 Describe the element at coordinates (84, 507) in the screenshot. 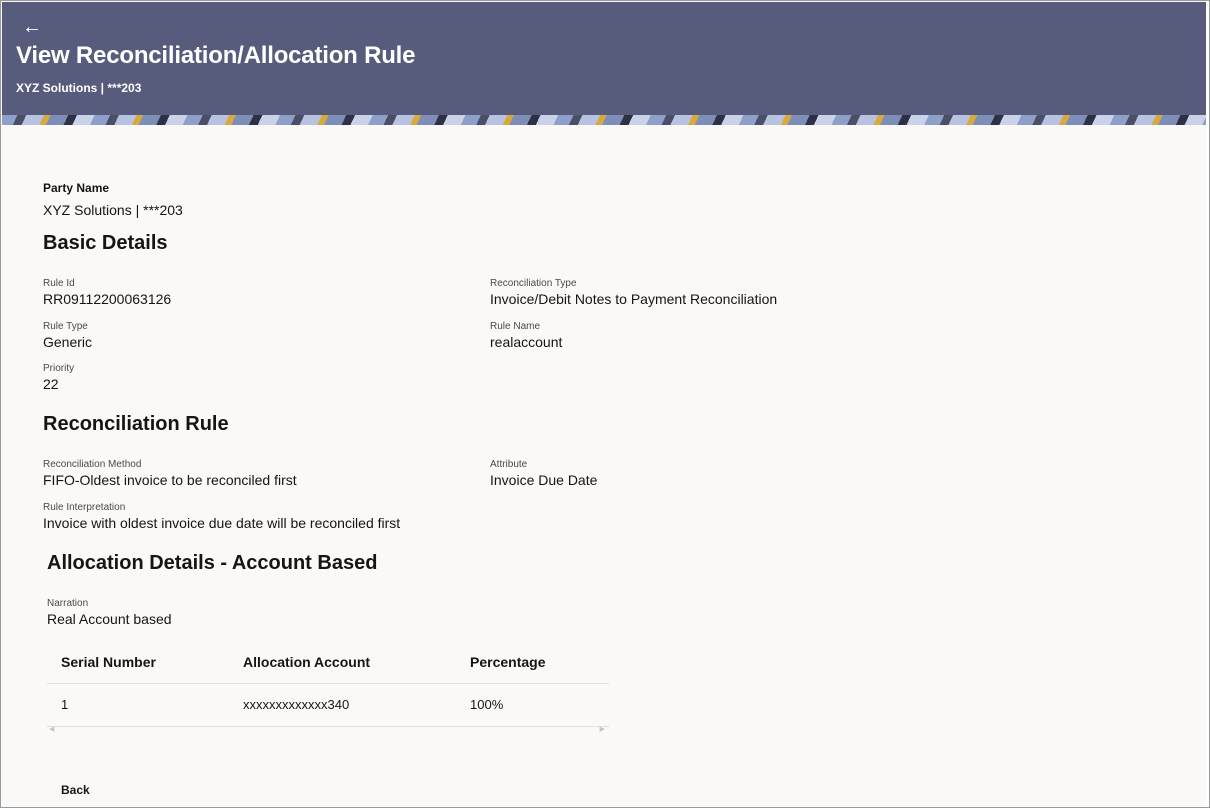

I see `rule-interpretation-label: Rule Interpretation` at that location.